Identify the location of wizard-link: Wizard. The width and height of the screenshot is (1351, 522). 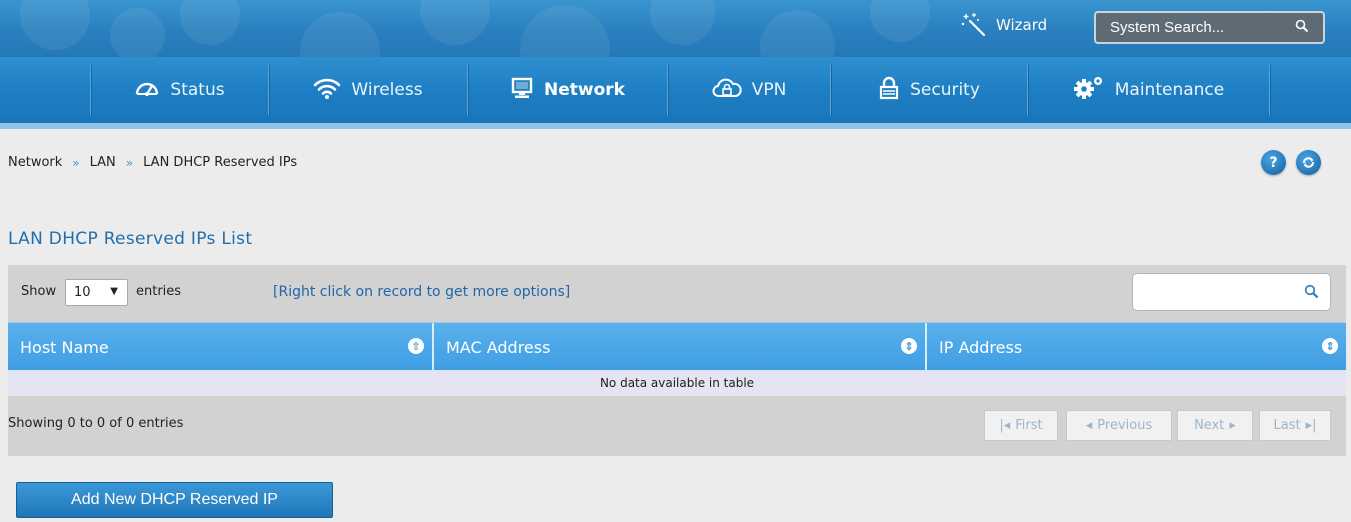
(1003, 25).